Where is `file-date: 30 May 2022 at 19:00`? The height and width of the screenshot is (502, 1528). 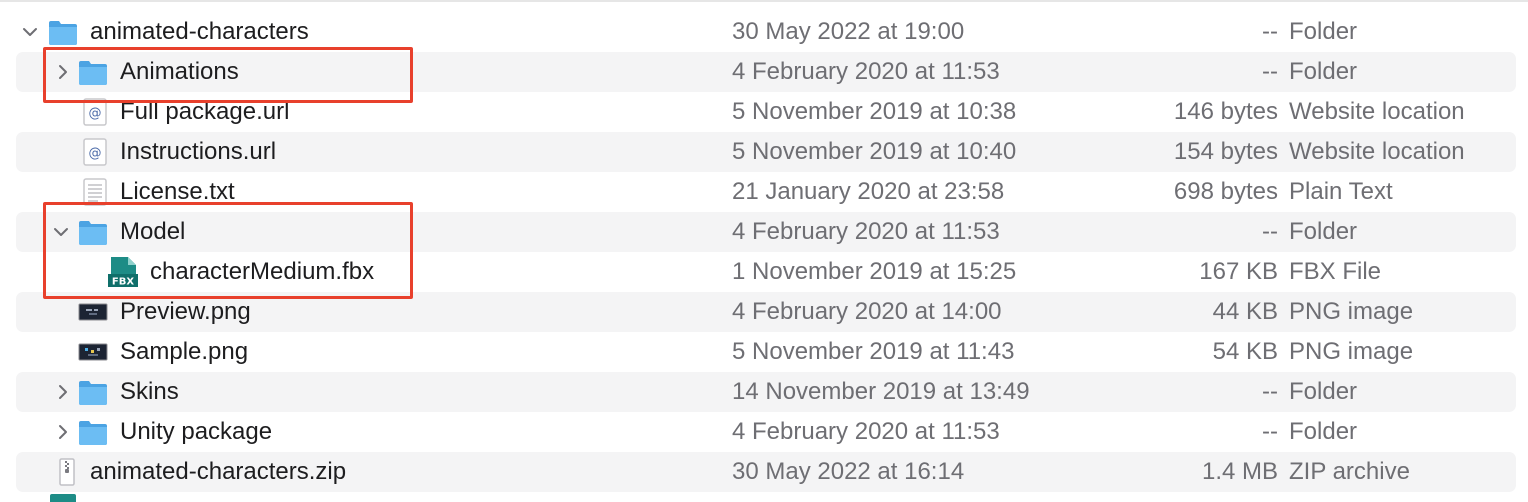
file-date: 30 May 2022 at 19:00 is located at coordinates (848, 31).